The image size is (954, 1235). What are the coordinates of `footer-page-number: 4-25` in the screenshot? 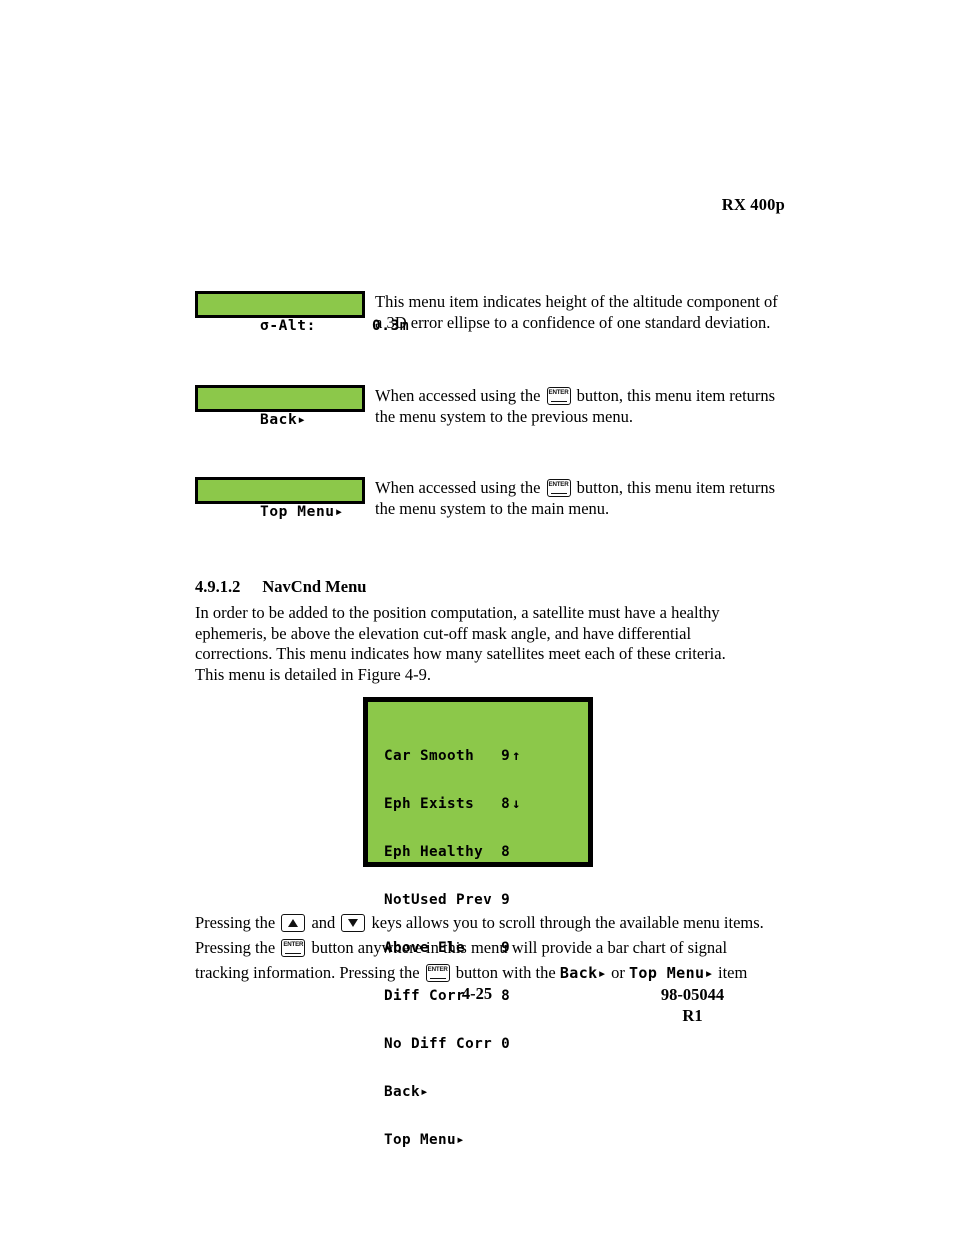 It's located at (477, 993).